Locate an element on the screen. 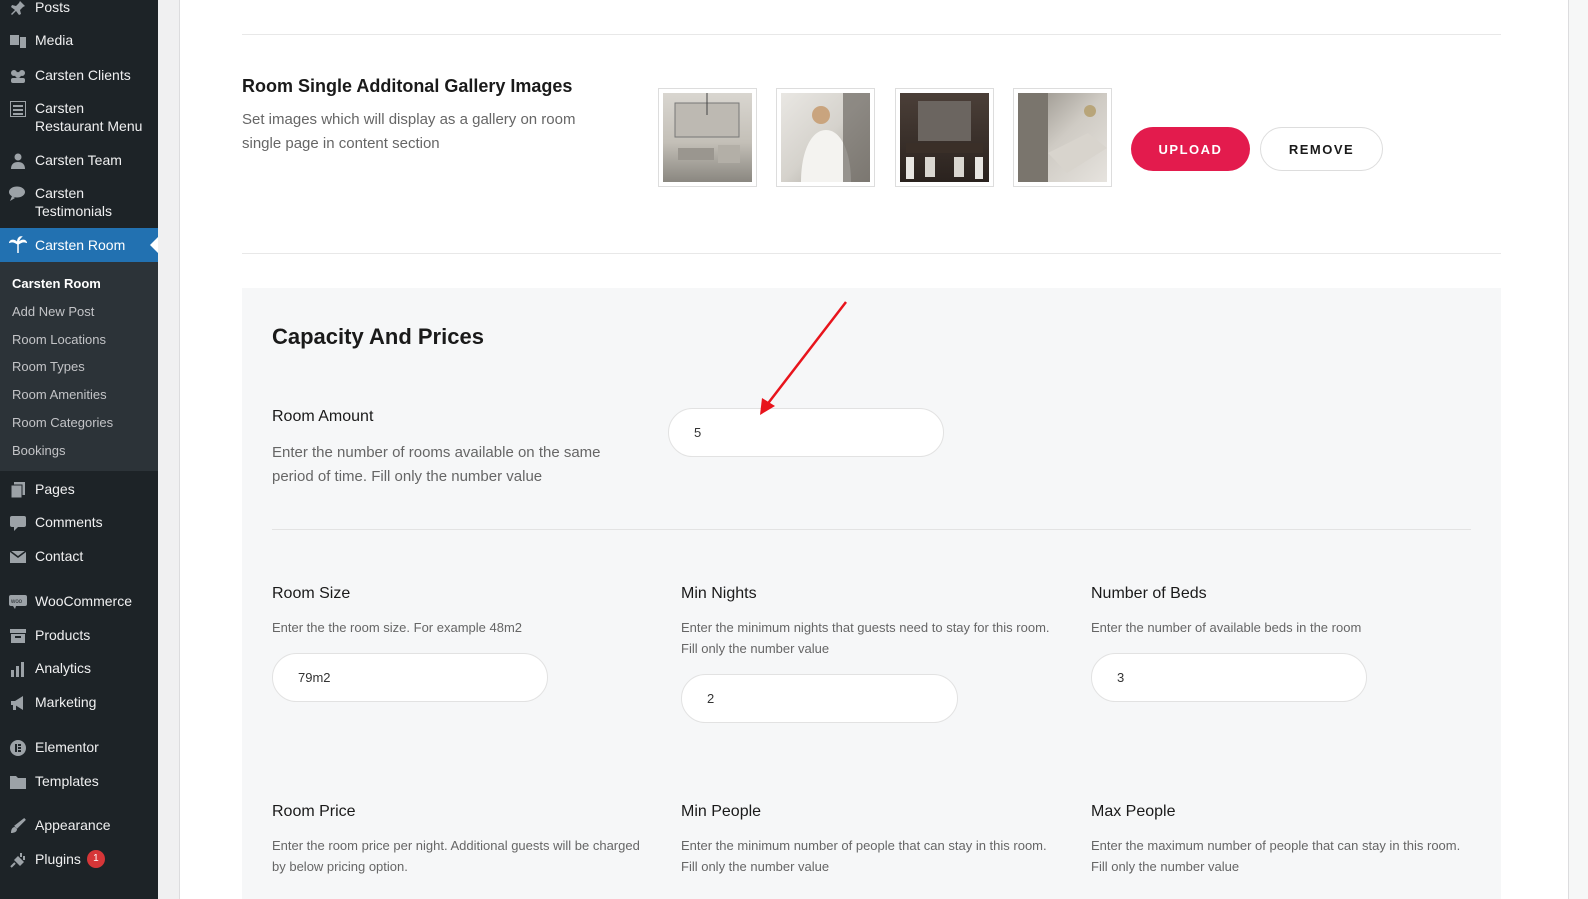 This screenshot has width=1588, height=899. submenu-item-carsten-room: Carsten Room is located at coordinates (56, 283).